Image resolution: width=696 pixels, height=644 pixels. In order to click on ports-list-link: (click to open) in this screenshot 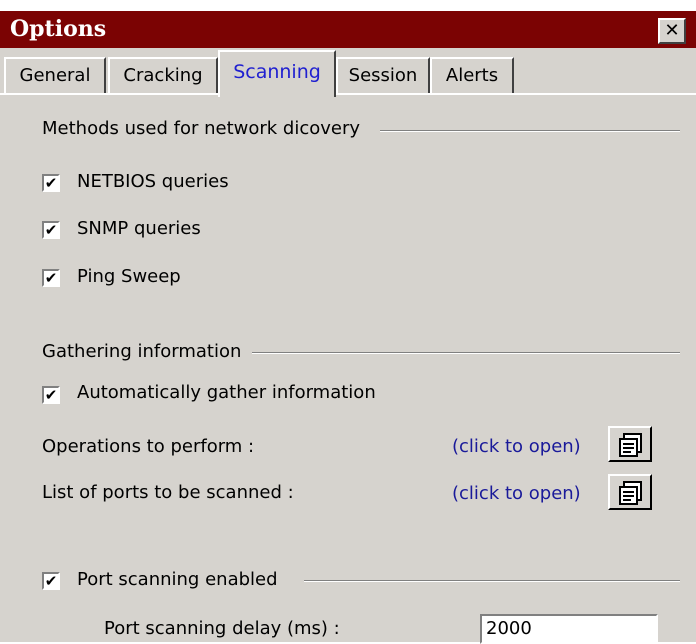, I will do `click(516, 493)`.